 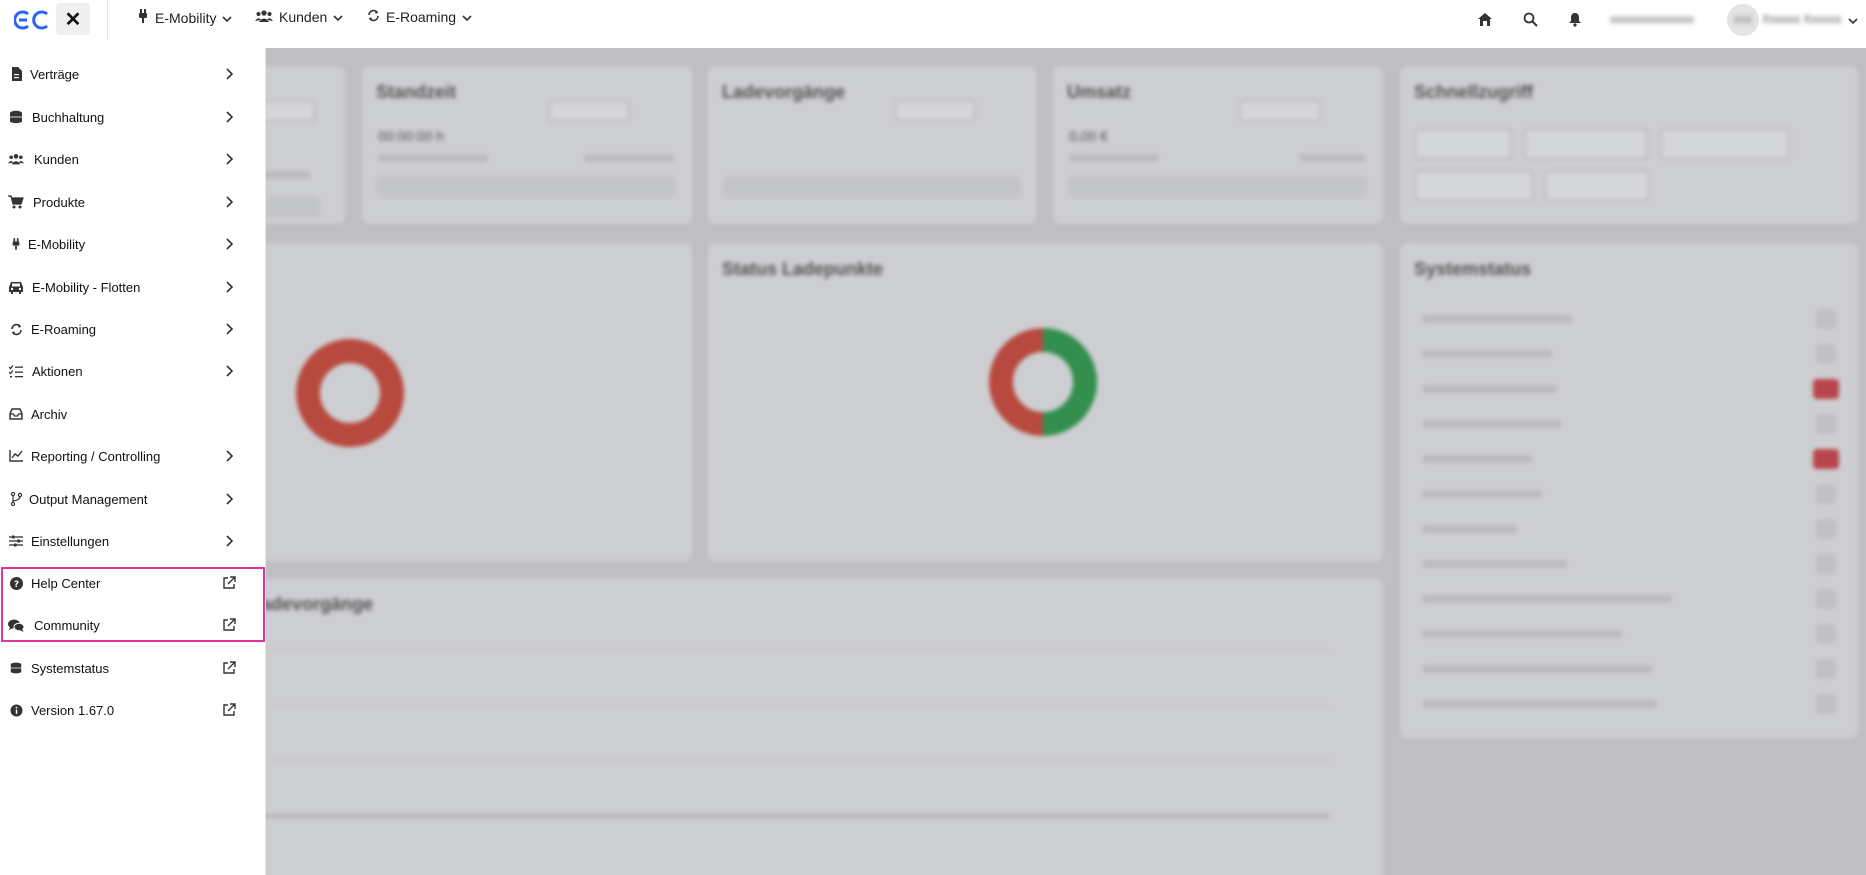 I want to click on sidebar-item-einstellungen: Einstellungen, so click(x=133, y=541).